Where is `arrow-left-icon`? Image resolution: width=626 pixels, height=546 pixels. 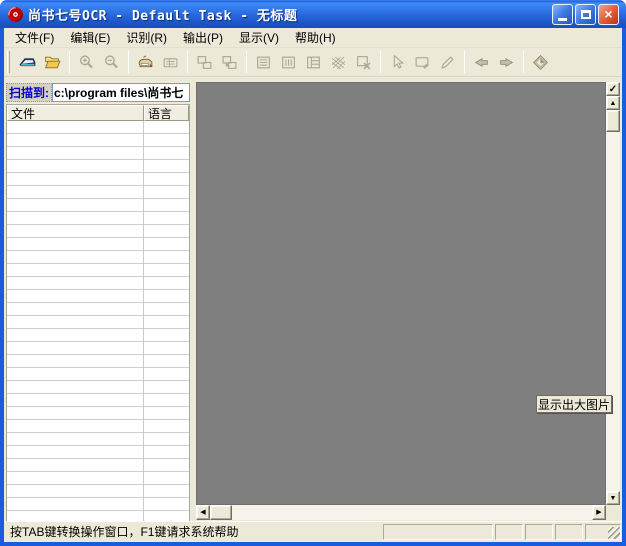 arrow-left-icon is located at coordinates (481, 62).